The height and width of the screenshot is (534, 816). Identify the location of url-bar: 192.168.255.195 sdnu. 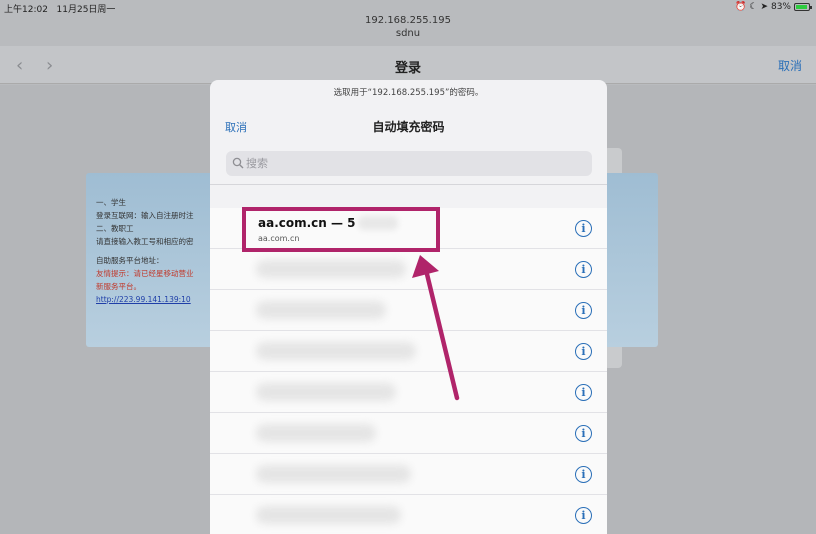
(408, 30).